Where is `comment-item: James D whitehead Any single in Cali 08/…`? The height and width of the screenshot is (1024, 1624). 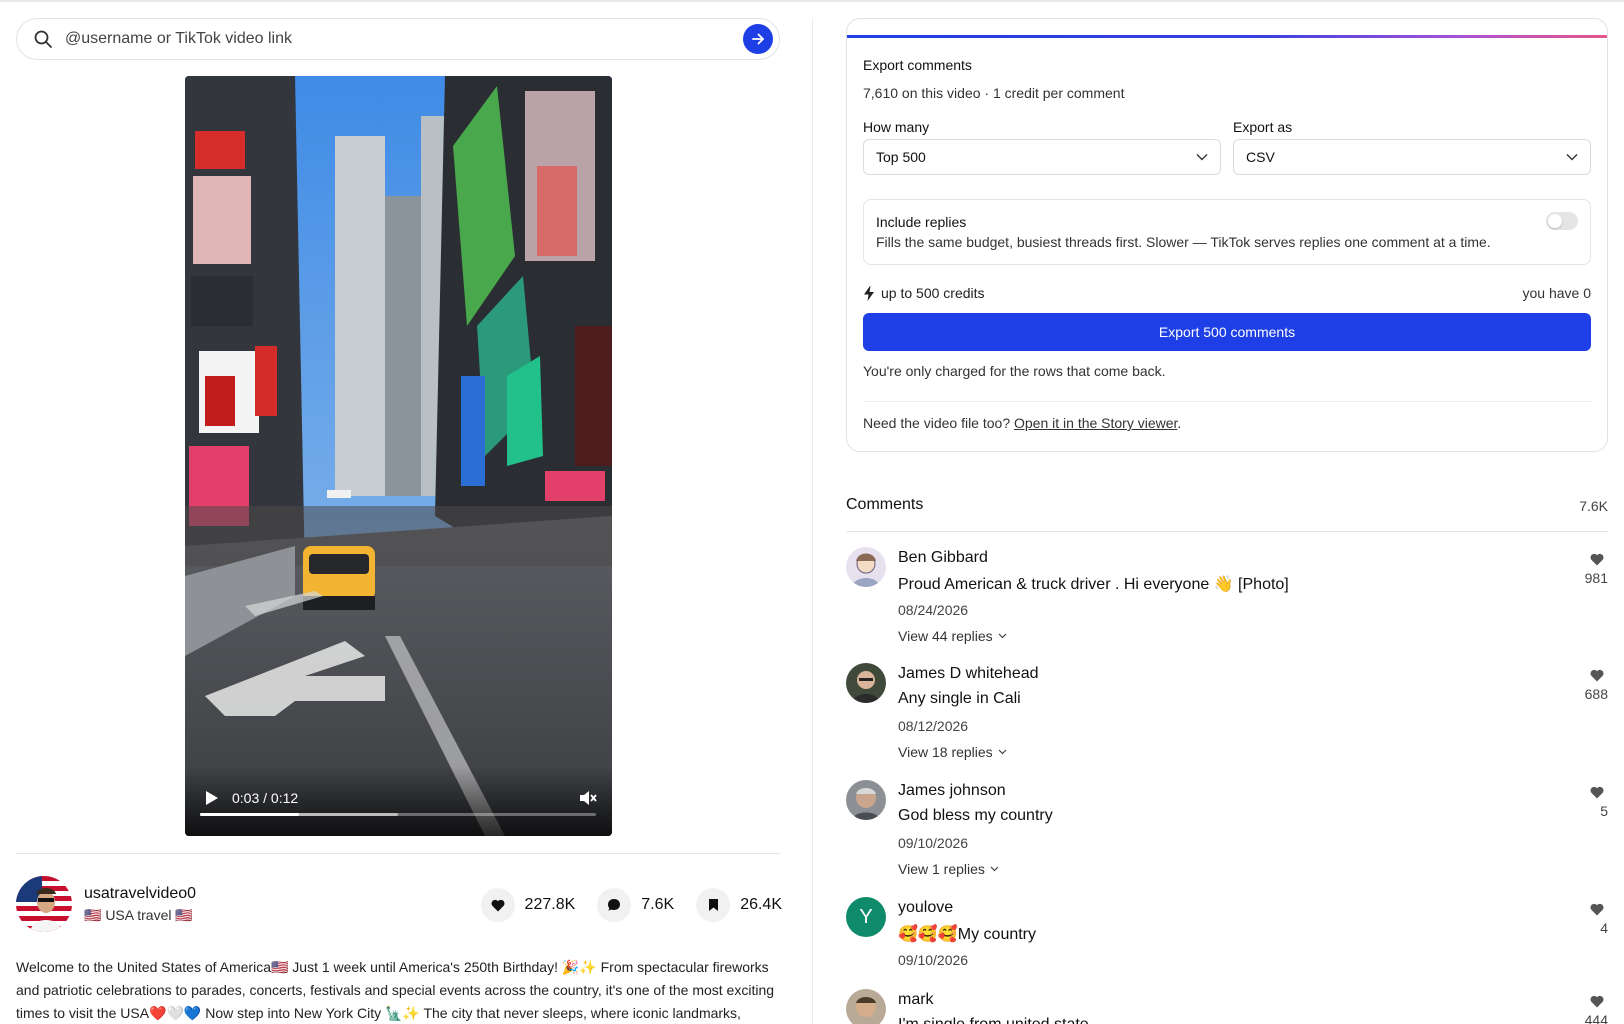
comment-item: James D whitehead Any single in Cali 08/… is located at coordinates (1227, 718).